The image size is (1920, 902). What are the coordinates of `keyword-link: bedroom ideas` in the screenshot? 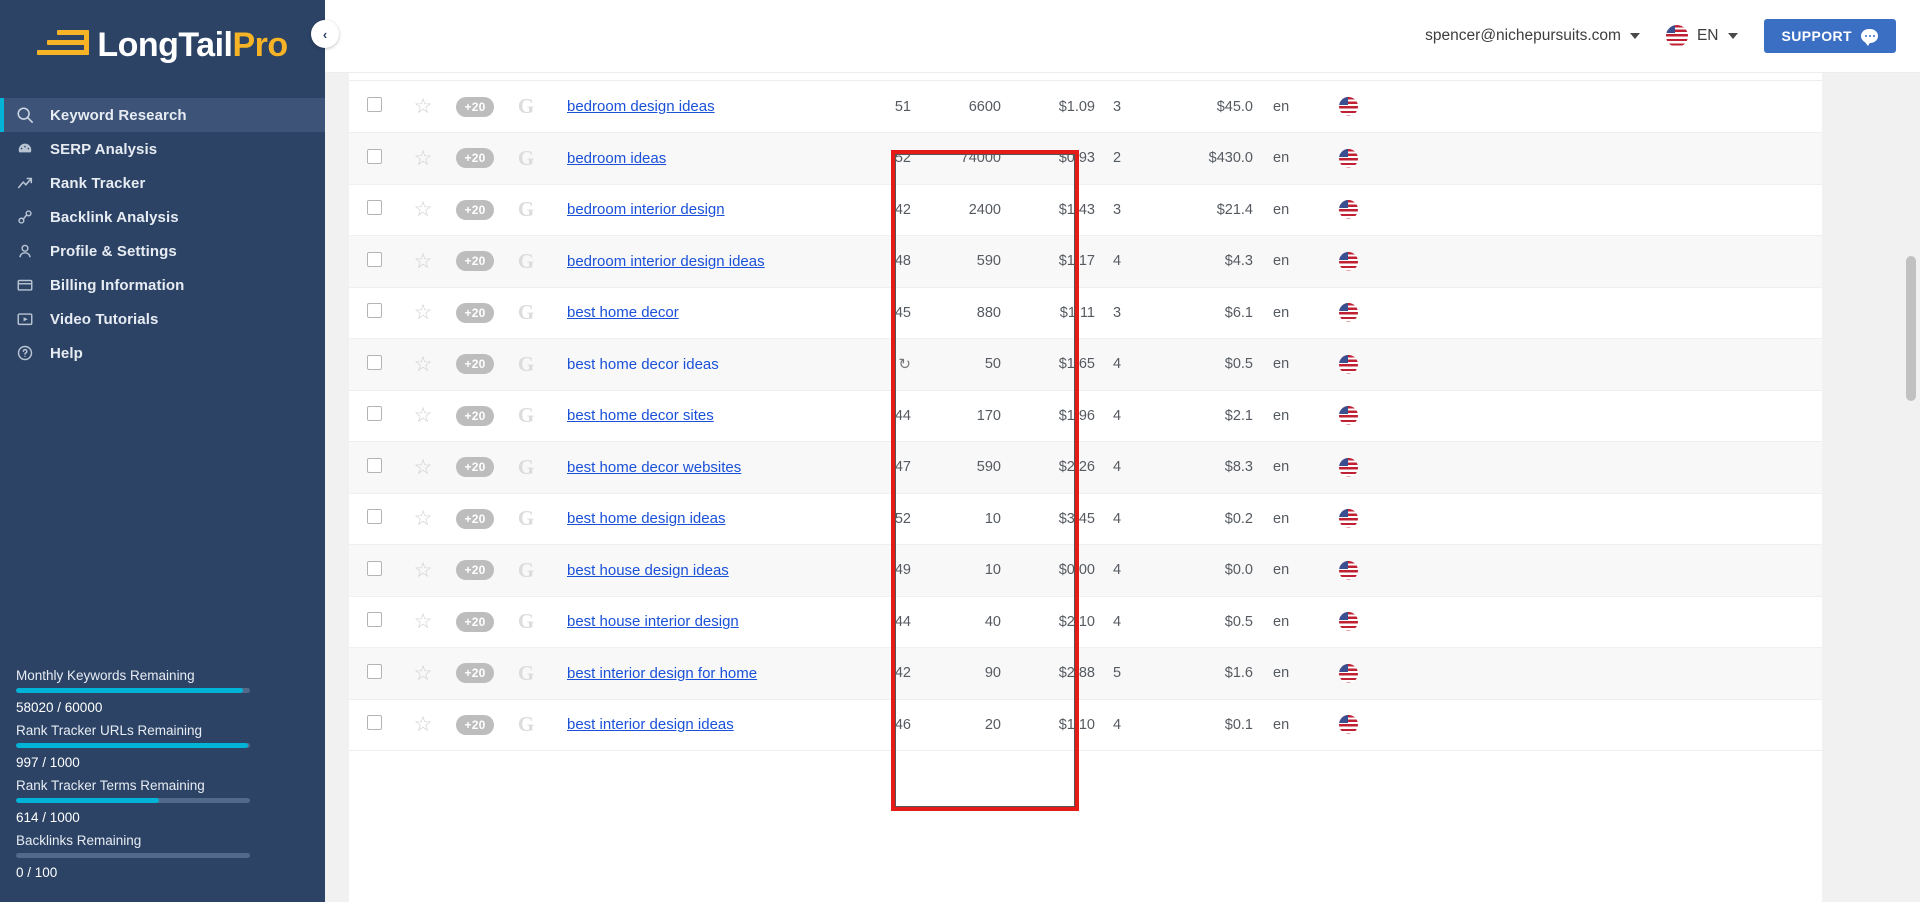 It's located at (616, 158).